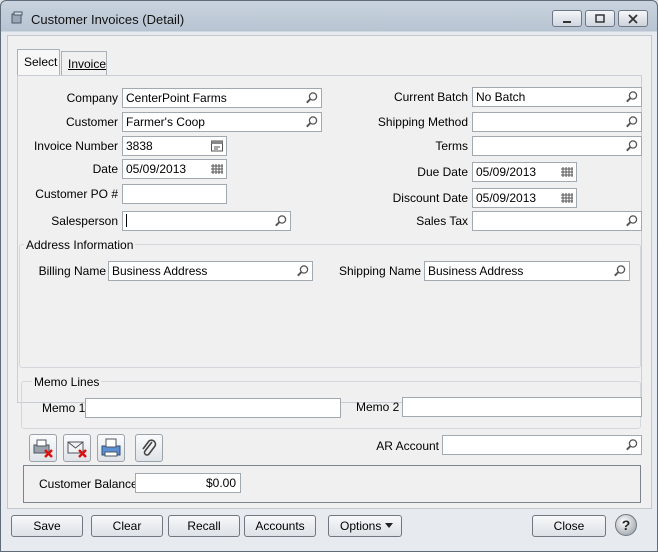 This screenshot has width=658, height=552. I want to click on delete-print-button, so click(43, 448).